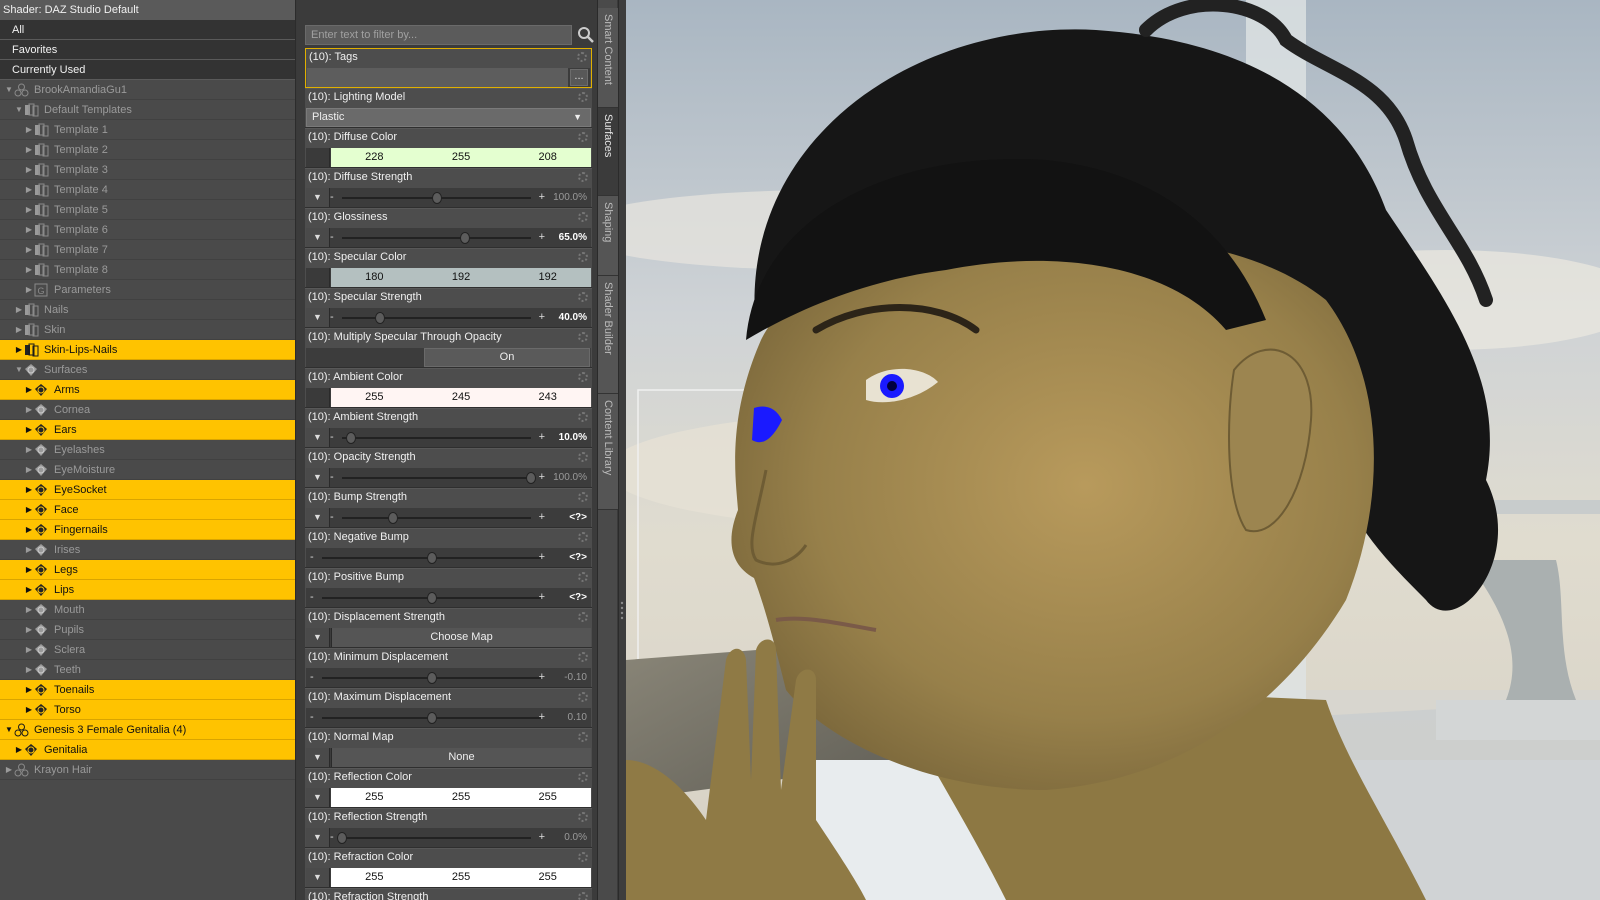  I want to click on tree-item-template-8: ▶ Template 8, so click(147, 270).